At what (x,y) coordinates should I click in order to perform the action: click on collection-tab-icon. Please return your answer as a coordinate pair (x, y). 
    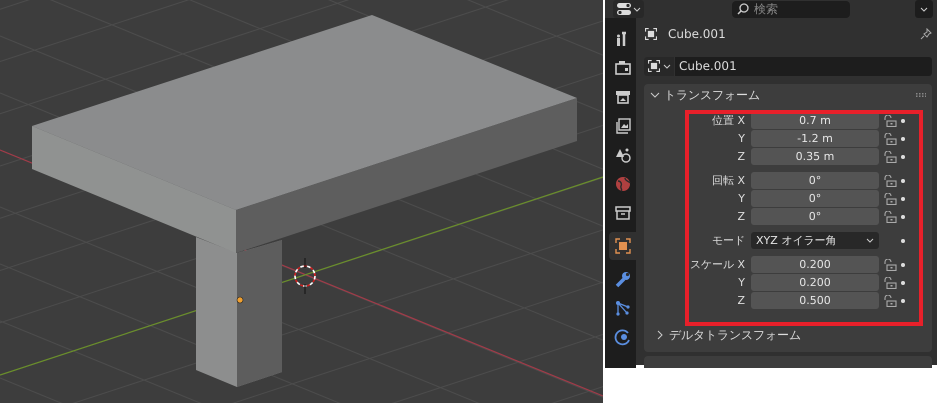
    Looking at the image, I should click on (623, 213).